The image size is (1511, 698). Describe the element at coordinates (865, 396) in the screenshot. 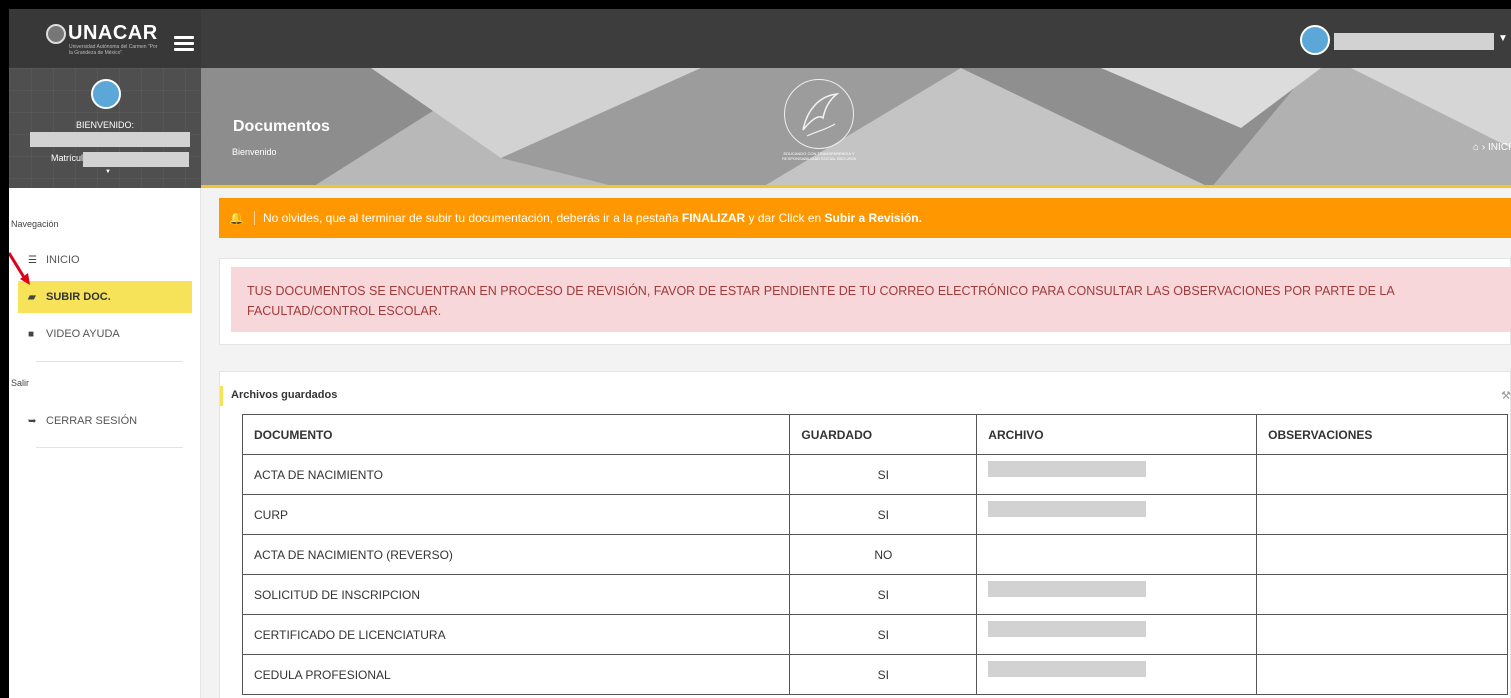

I see `files-panel-header: Archivos guardados ⚒` at that location.